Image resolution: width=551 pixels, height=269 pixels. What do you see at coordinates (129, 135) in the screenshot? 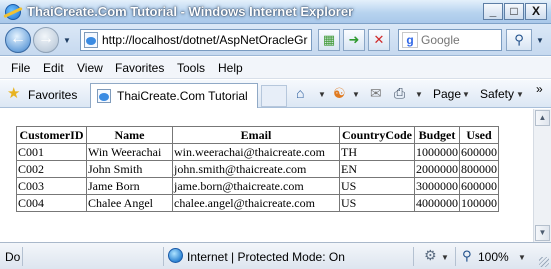
I see `column-header-name: Name` at bounding box center [129, 135].